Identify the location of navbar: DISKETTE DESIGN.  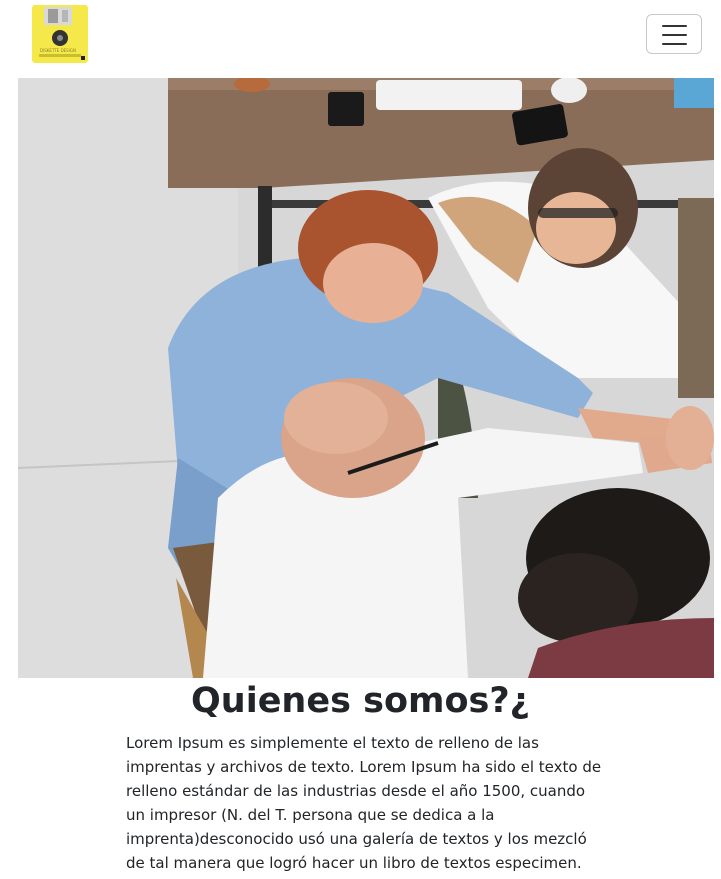
(360, 39).